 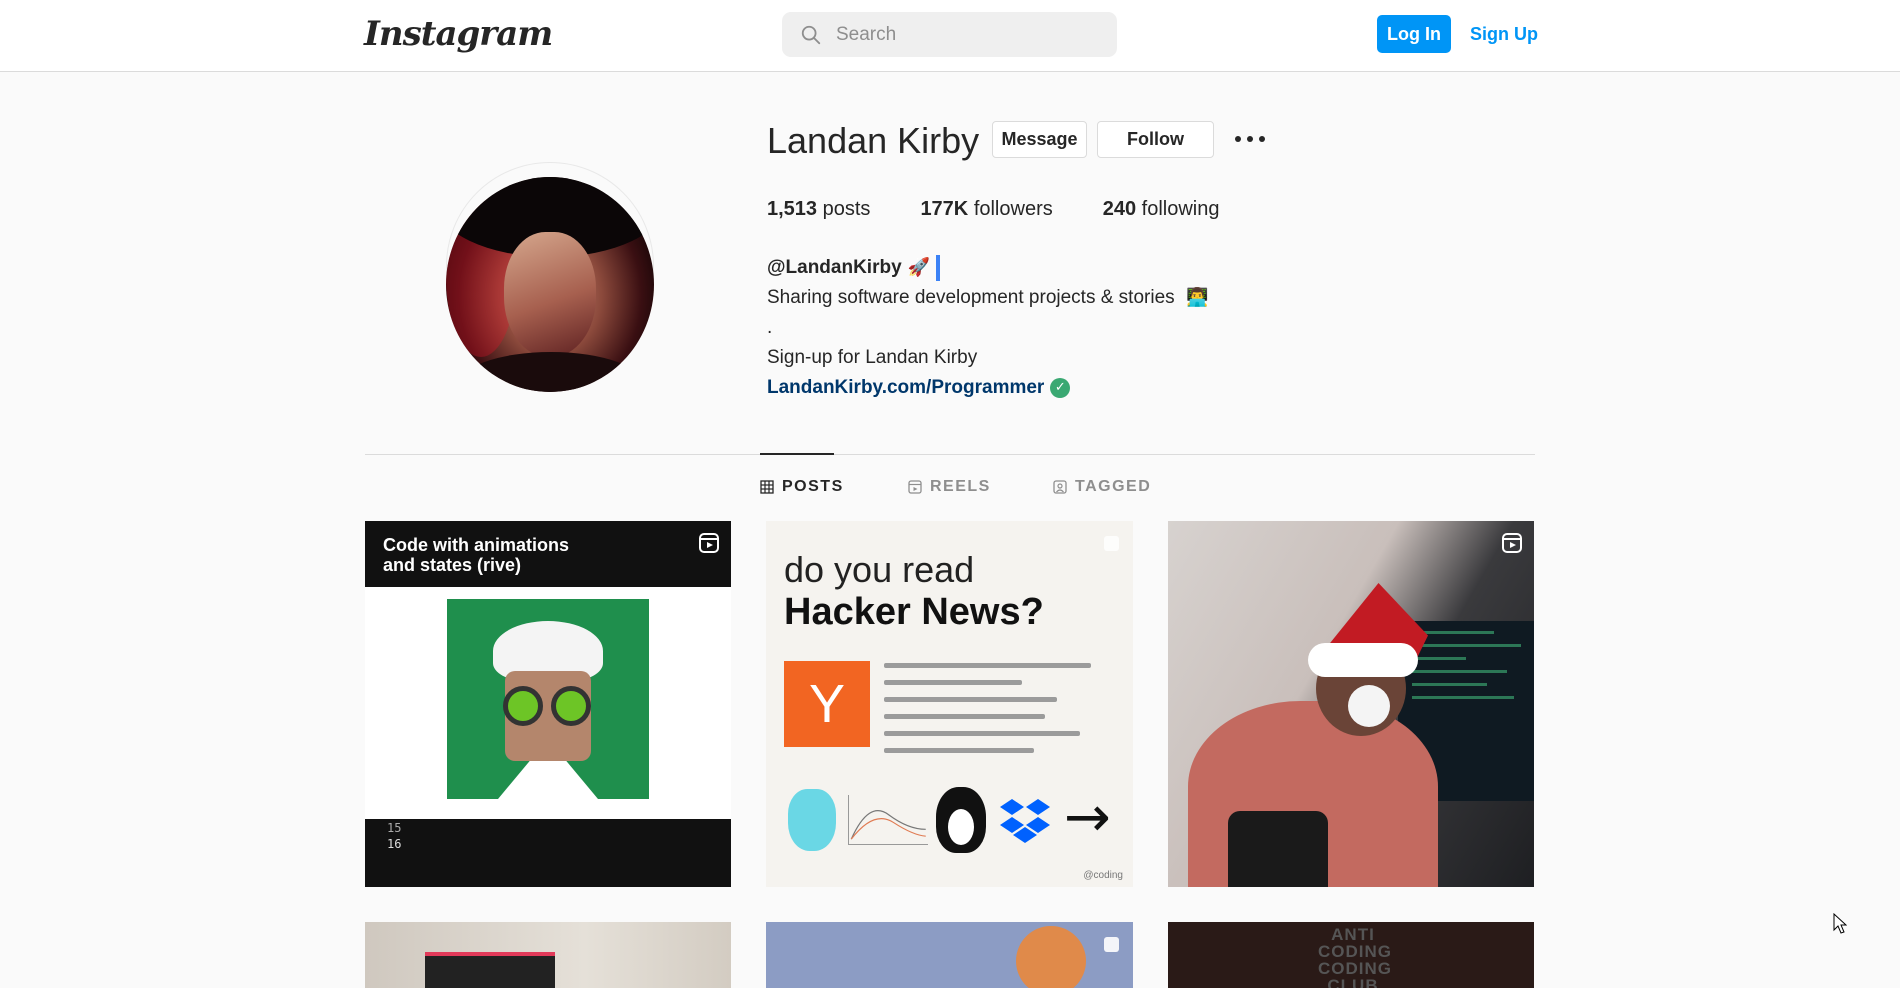 I want to click on post-1-character-eye-left, so click(x=523, y=706).